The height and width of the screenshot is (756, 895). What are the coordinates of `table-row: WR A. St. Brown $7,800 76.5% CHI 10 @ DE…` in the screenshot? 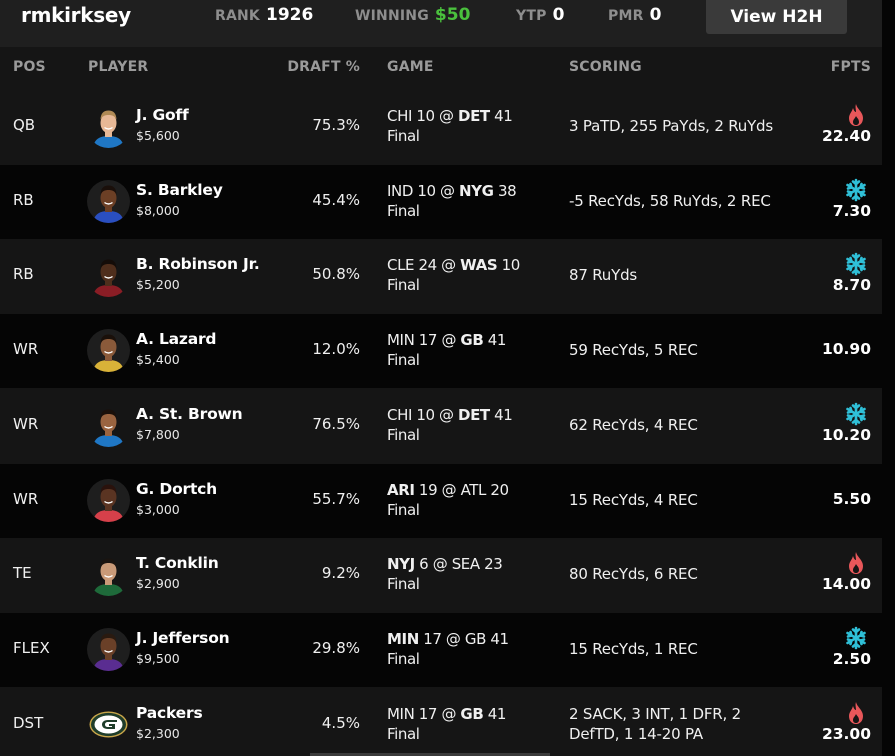 It's located at (441, 426).